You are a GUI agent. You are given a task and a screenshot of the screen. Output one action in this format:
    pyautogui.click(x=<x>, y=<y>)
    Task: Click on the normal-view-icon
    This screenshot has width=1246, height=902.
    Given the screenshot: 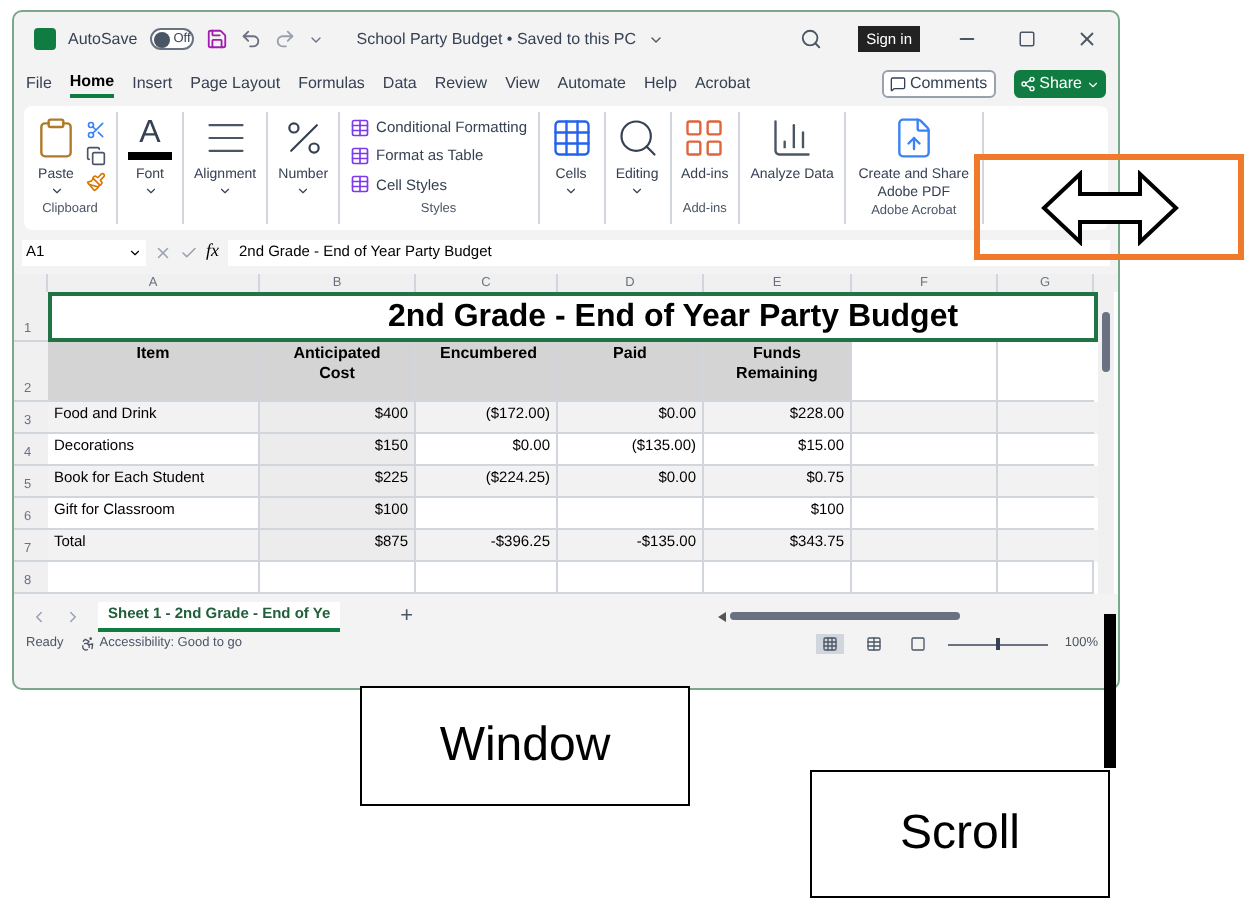 What is the action you would take?
    pyautogui.click(x=830, y=644)
    